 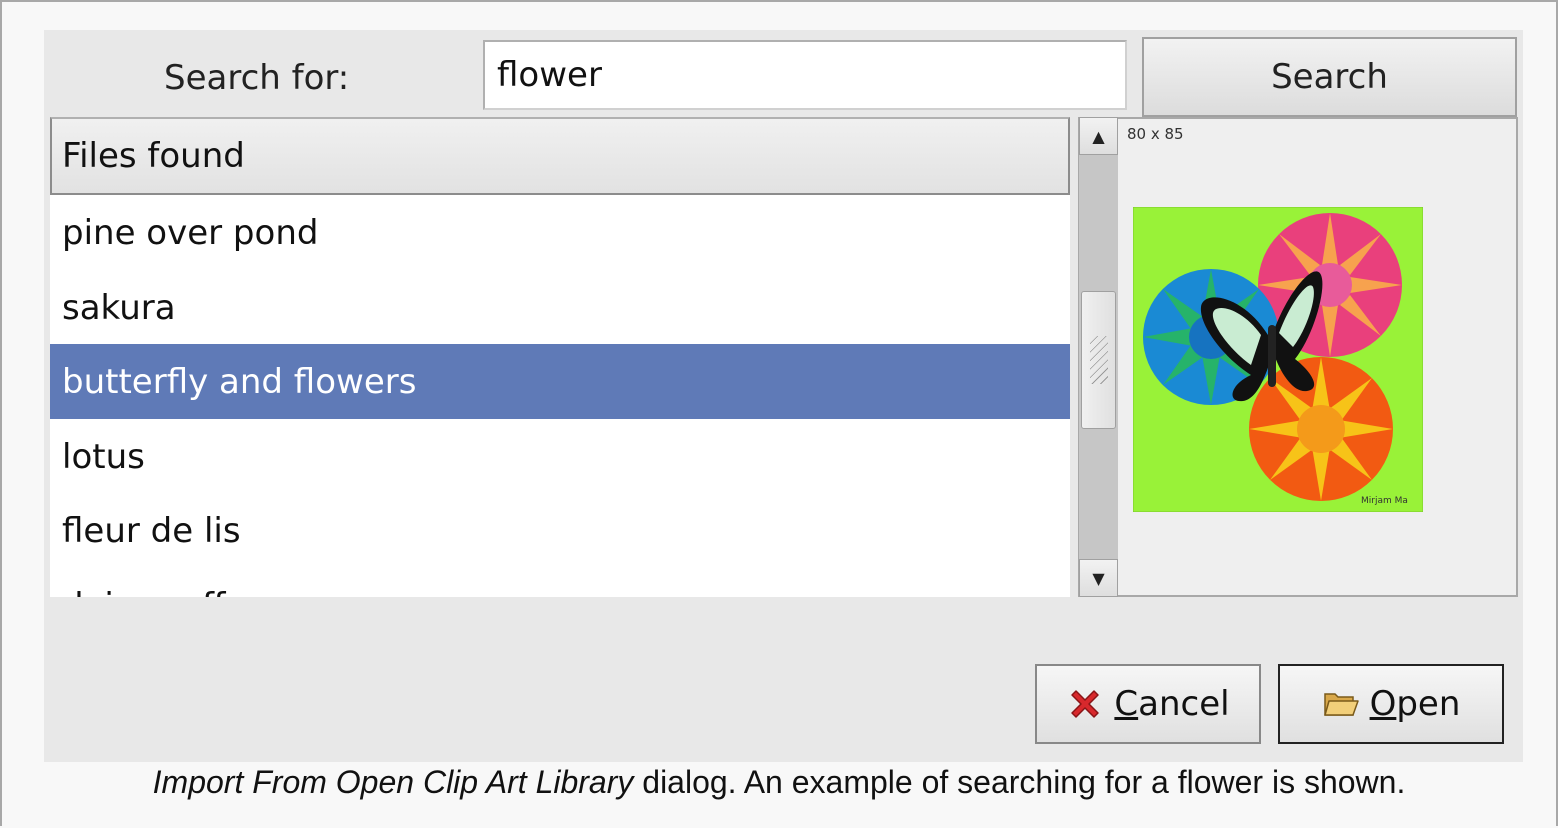 I want to click on arrow-up-icon: ▲, so click(x=1098, y=136).